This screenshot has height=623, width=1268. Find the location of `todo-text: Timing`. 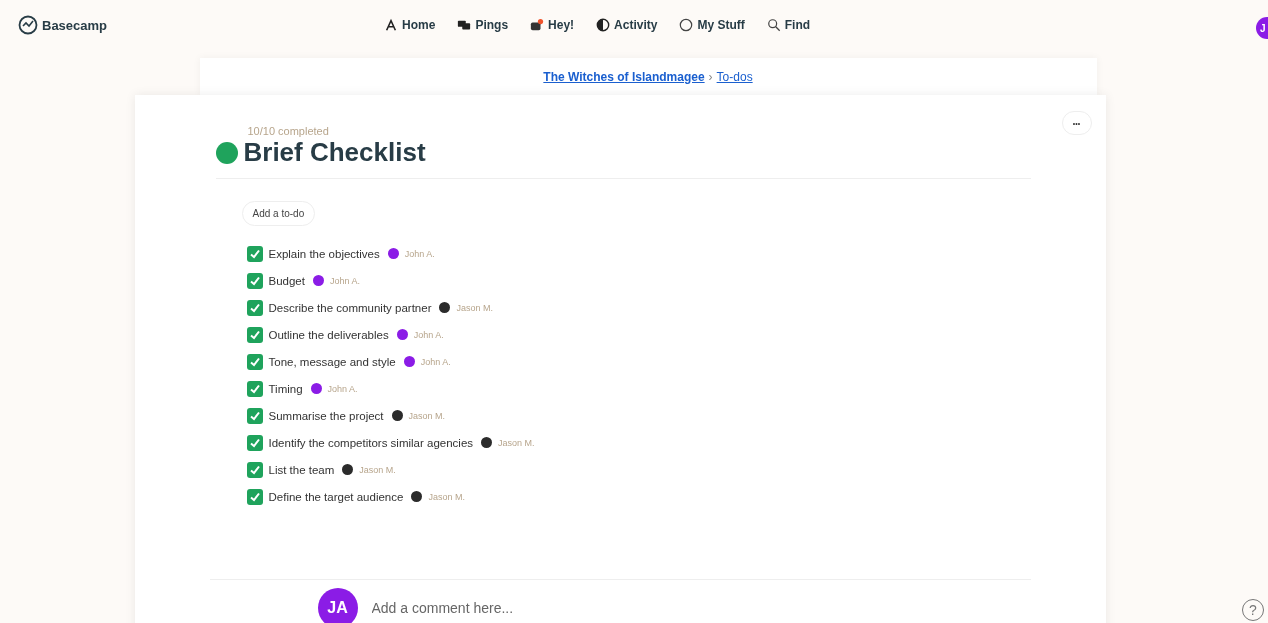

todo-text: Timing is located at coordinates (285, 388).